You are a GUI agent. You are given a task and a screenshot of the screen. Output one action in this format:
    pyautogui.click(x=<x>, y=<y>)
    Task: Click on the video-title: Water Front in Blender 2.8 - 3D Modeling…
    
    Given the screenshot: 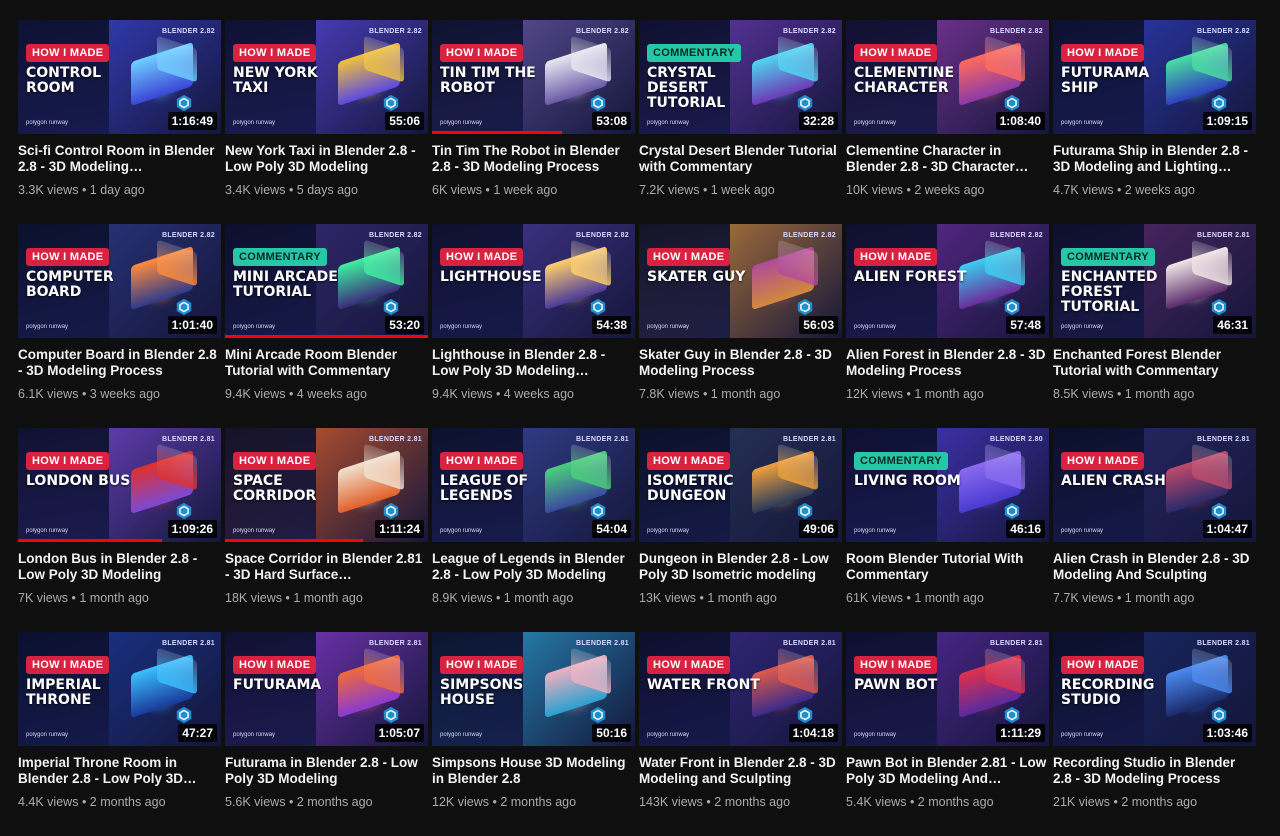 What is the action you would take?
    pyautogui.click(x=740, y=771)
    